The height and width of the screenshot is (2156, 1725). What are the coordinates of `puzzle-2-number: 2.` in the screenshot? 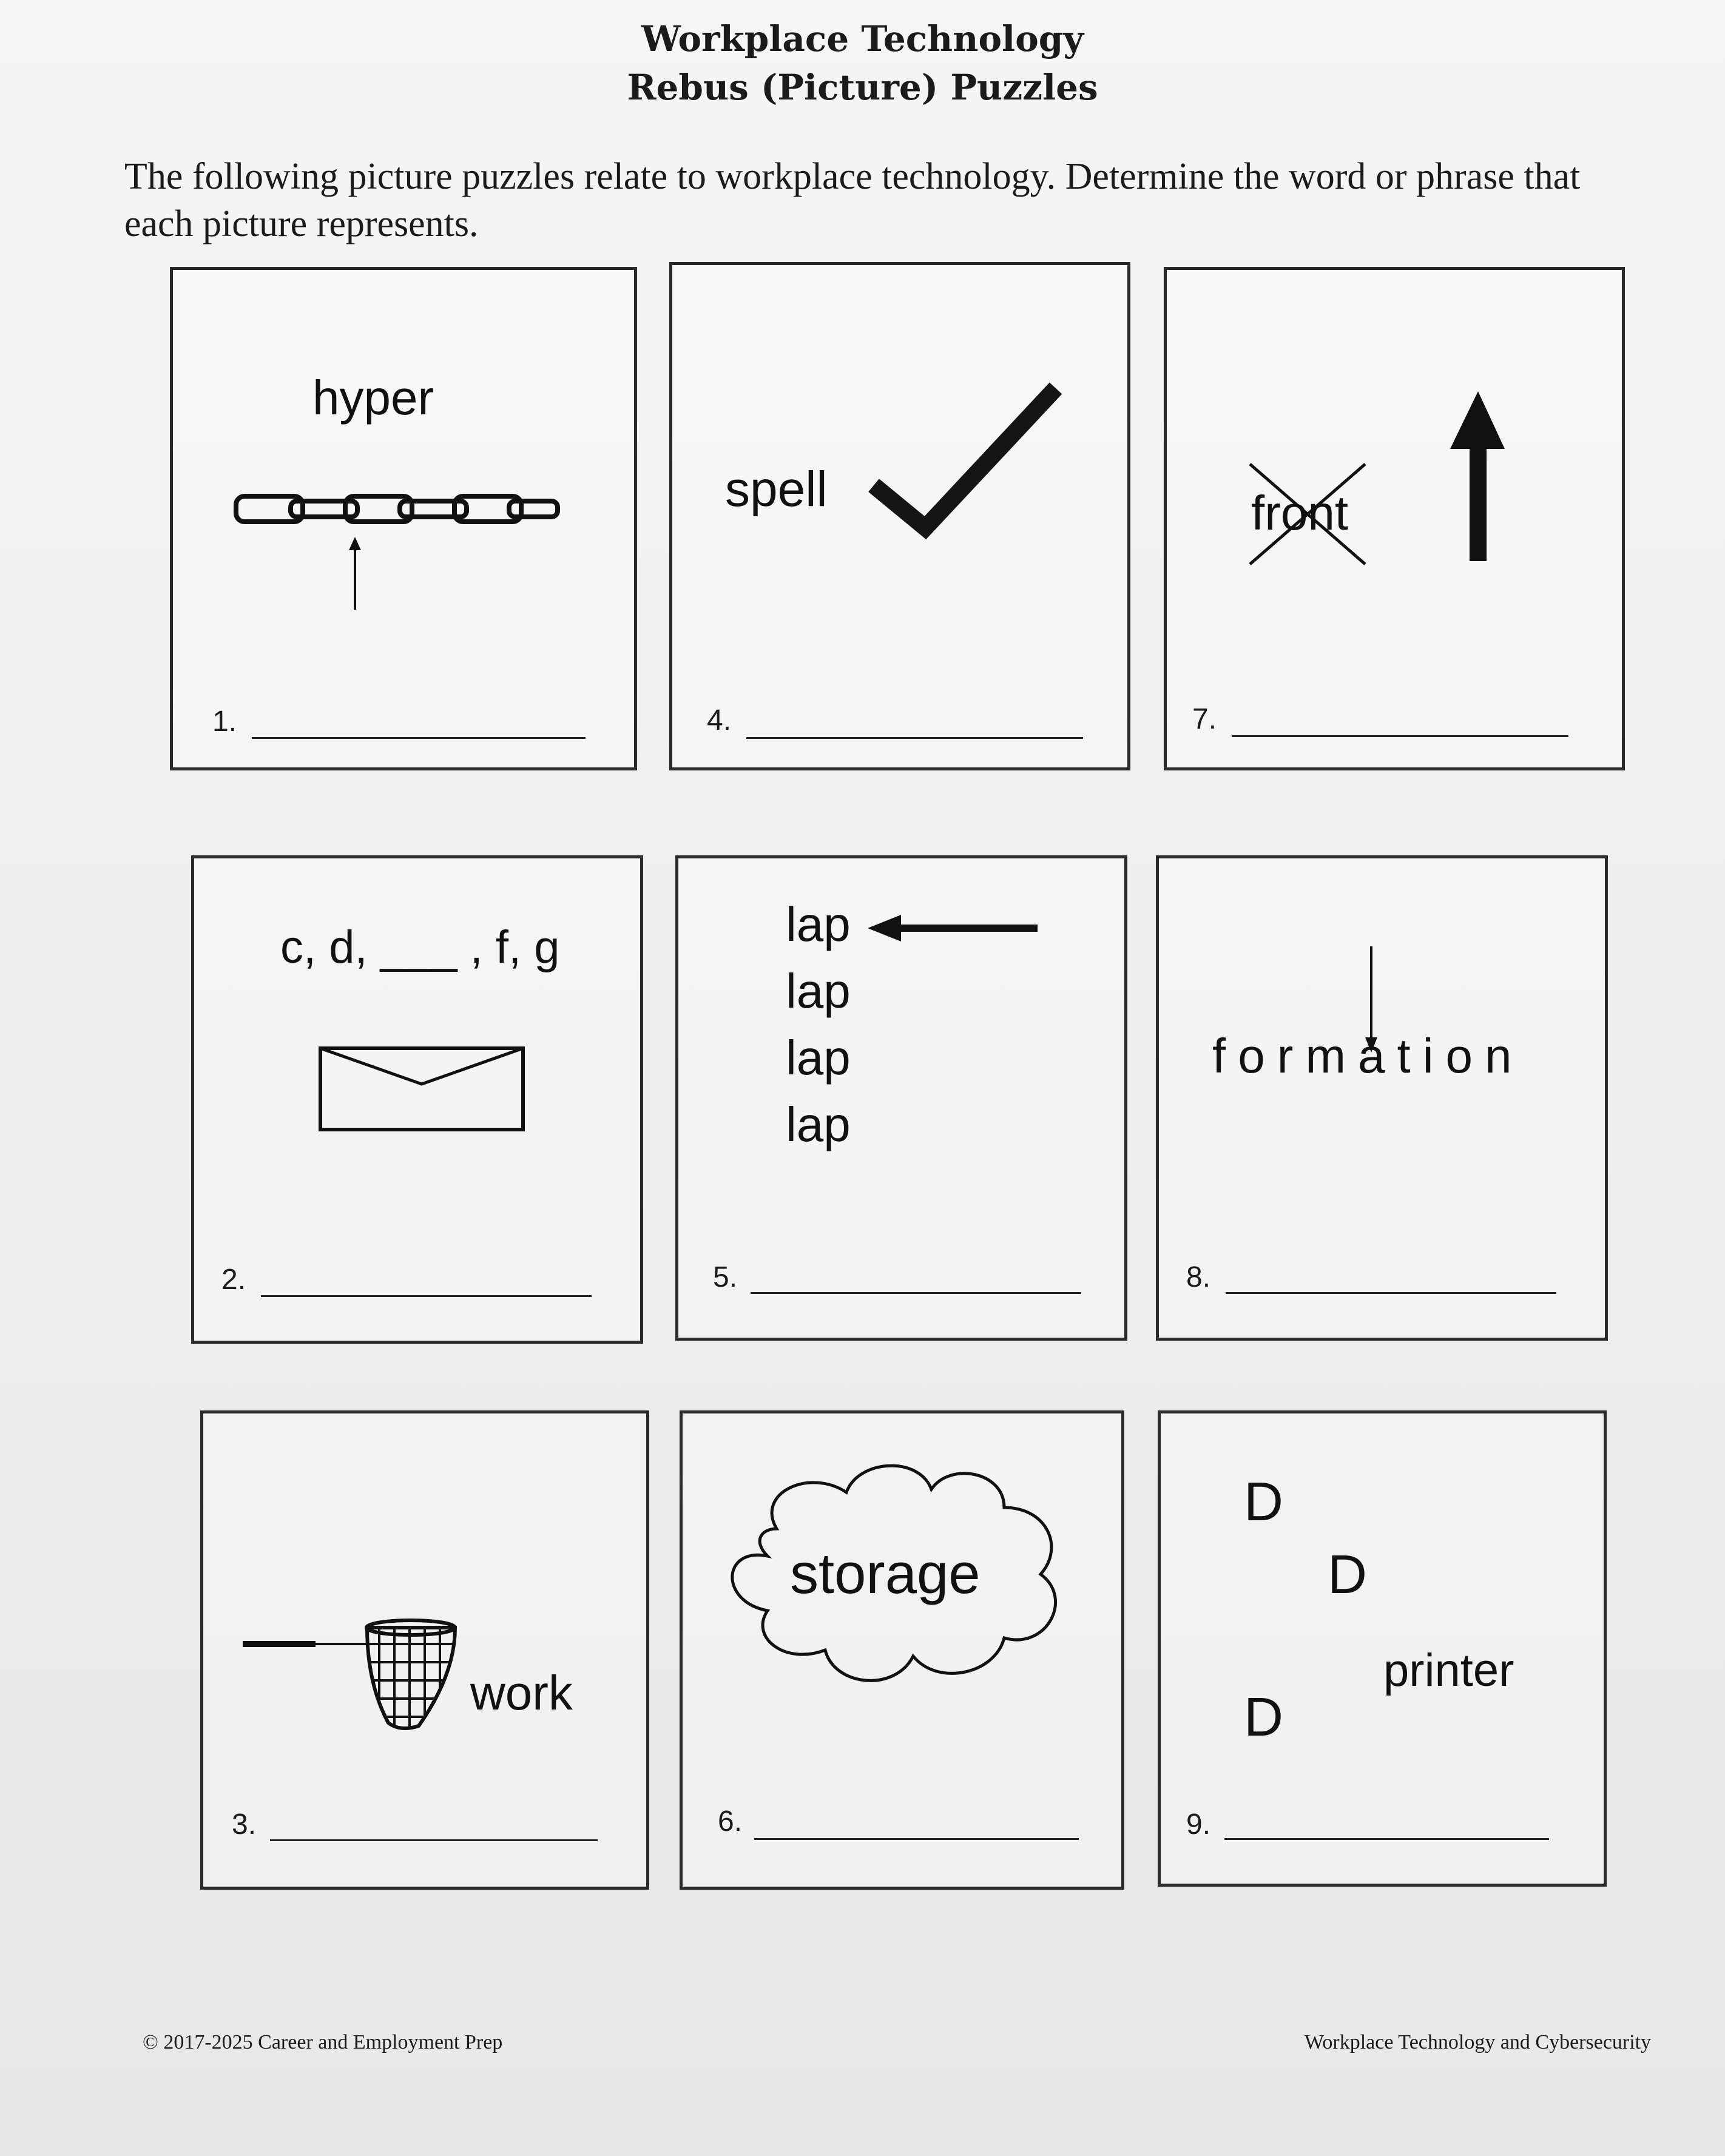 It's located at (233, 1280).